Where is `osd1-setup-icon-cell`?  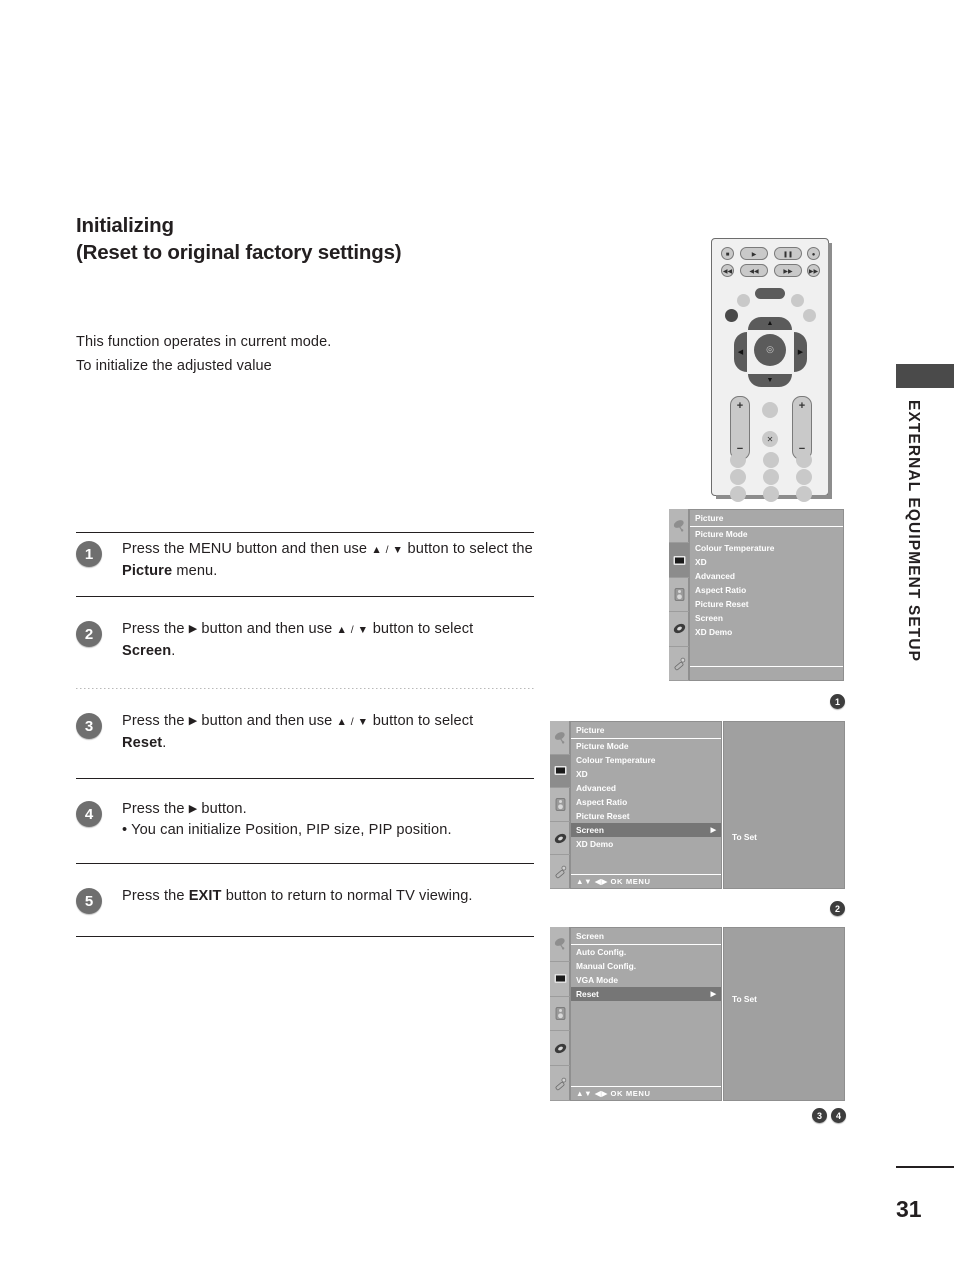
osd1-setup-icon-cell is located at coordinates (679, 664).